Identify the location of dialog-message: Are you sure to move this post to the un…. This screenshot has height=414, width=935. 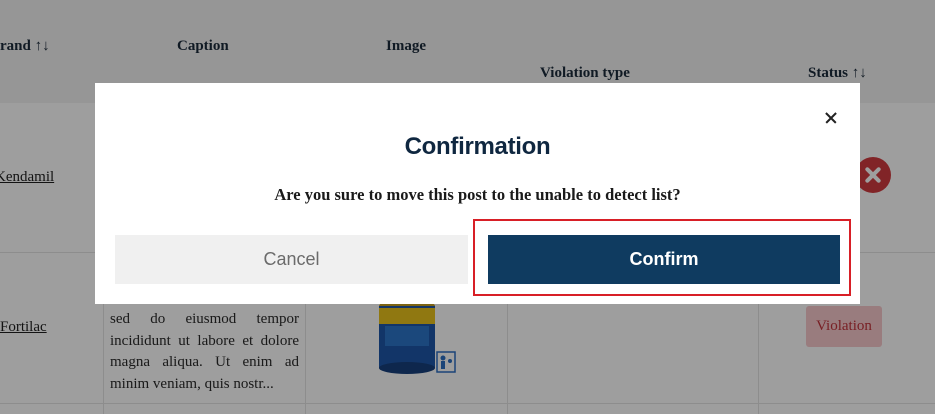
(477, 194).